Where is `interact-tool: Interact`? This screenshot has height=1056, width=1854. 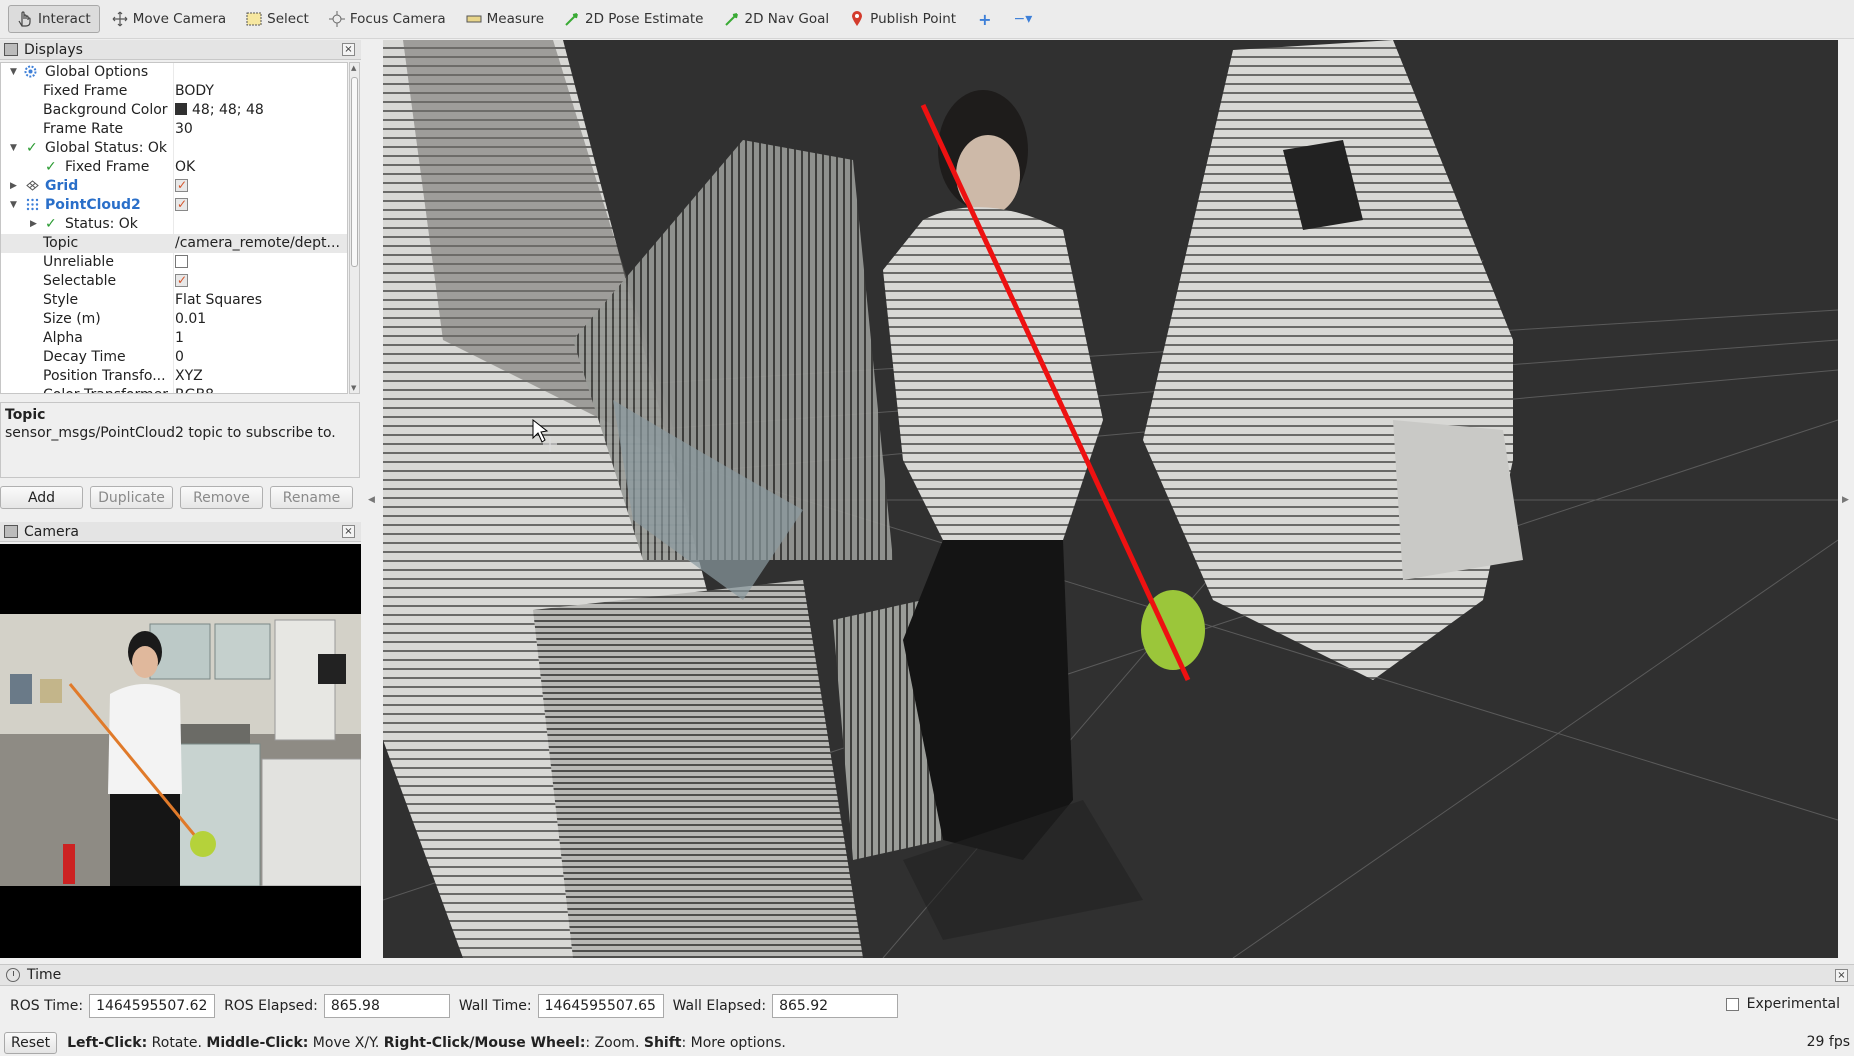
interact-tool: Interact is located at coordinates (54, 19).